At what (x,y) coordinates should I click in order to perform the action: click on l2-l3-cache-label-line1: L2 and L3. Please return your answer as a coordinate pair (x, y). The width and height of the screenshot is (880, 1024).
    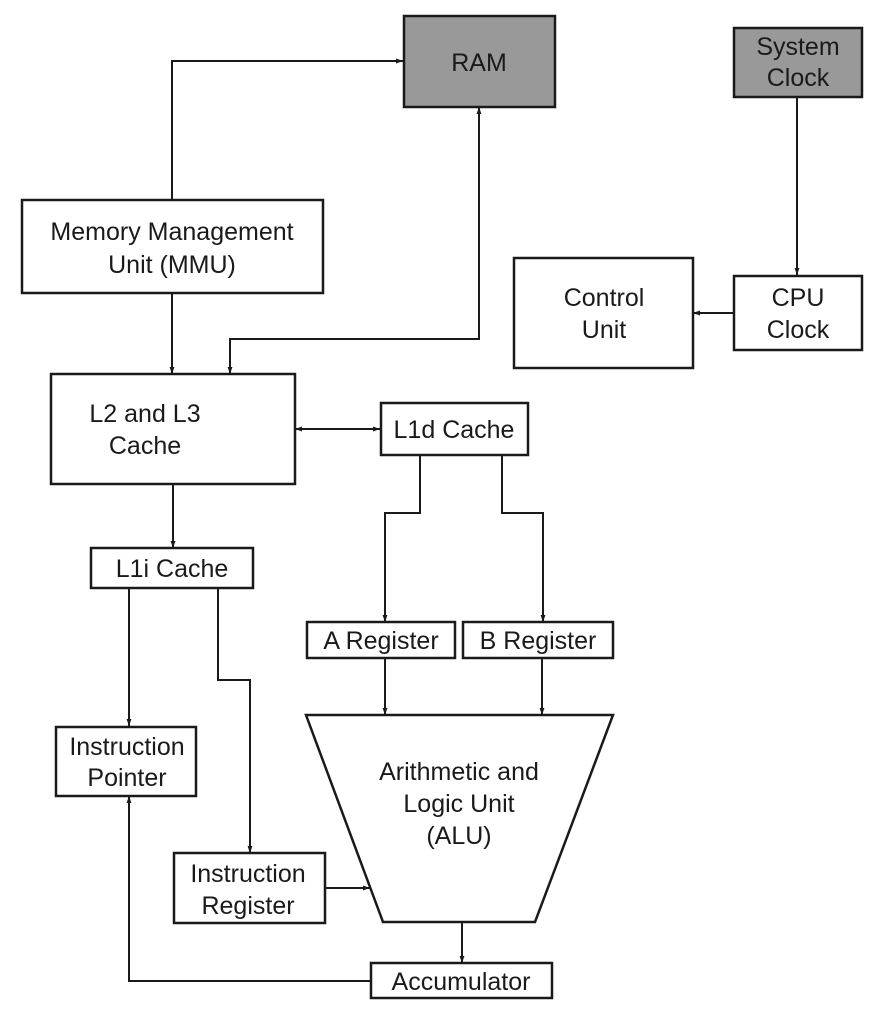
    Looking at the image, I should click on (144, 414).